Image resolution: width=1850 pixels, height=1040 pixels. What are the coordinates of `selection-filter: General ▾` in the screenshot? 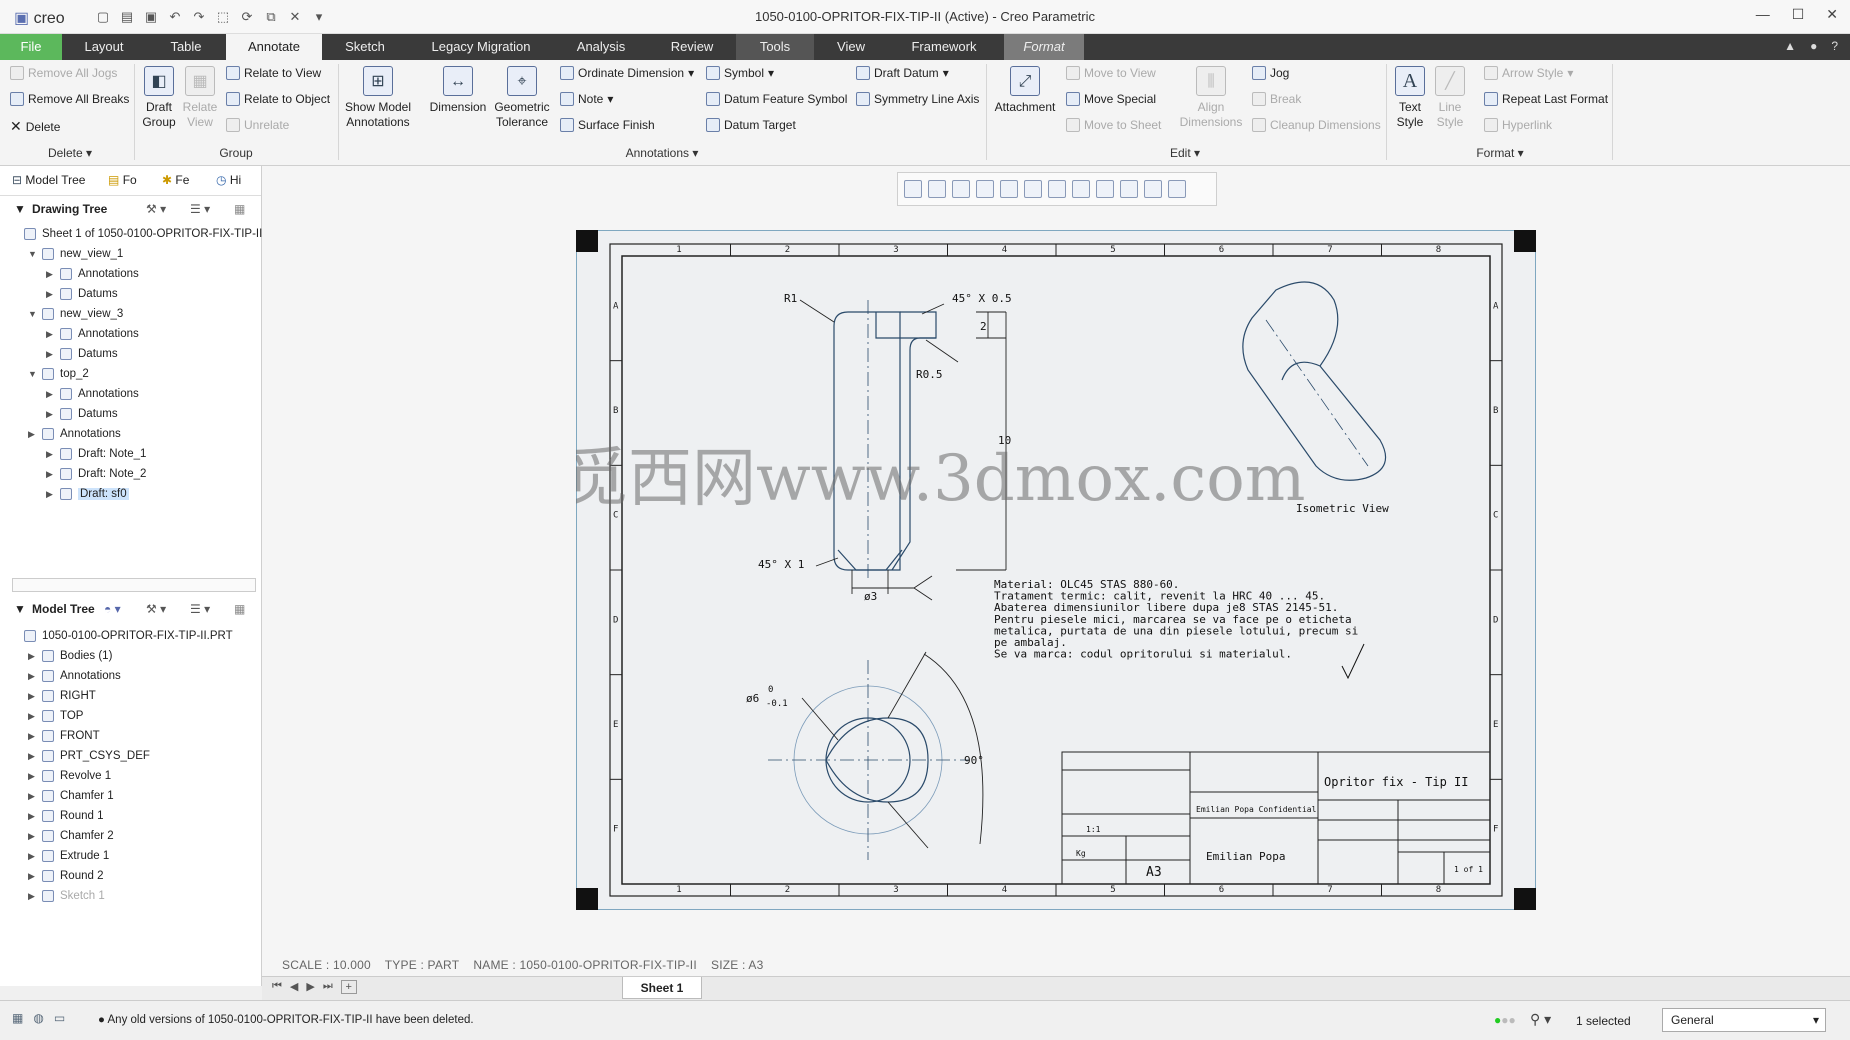 It's located at (1744, 1020).